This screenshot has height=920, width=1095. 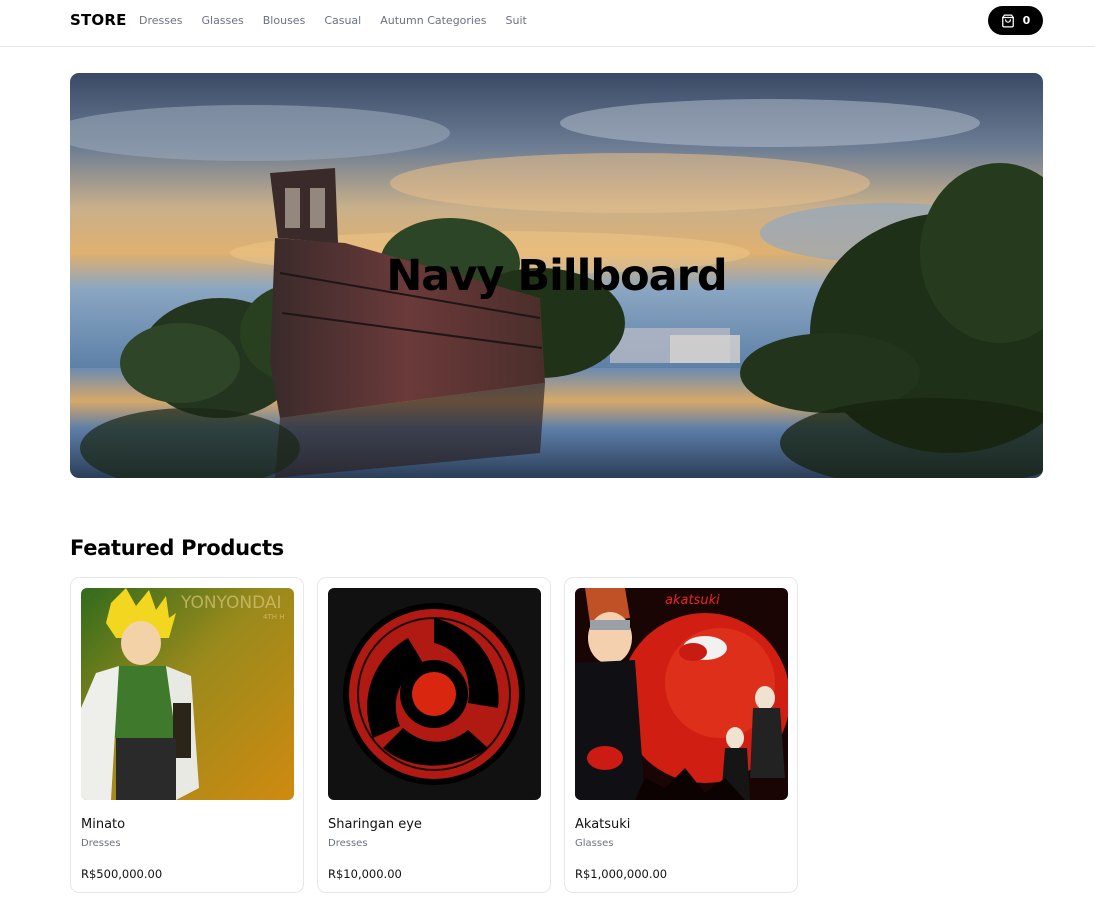 What do you see at coordinates (1008, 21) in the screenshot?
I see `shopping-bag-icon` at bounding box center [1008, 21].